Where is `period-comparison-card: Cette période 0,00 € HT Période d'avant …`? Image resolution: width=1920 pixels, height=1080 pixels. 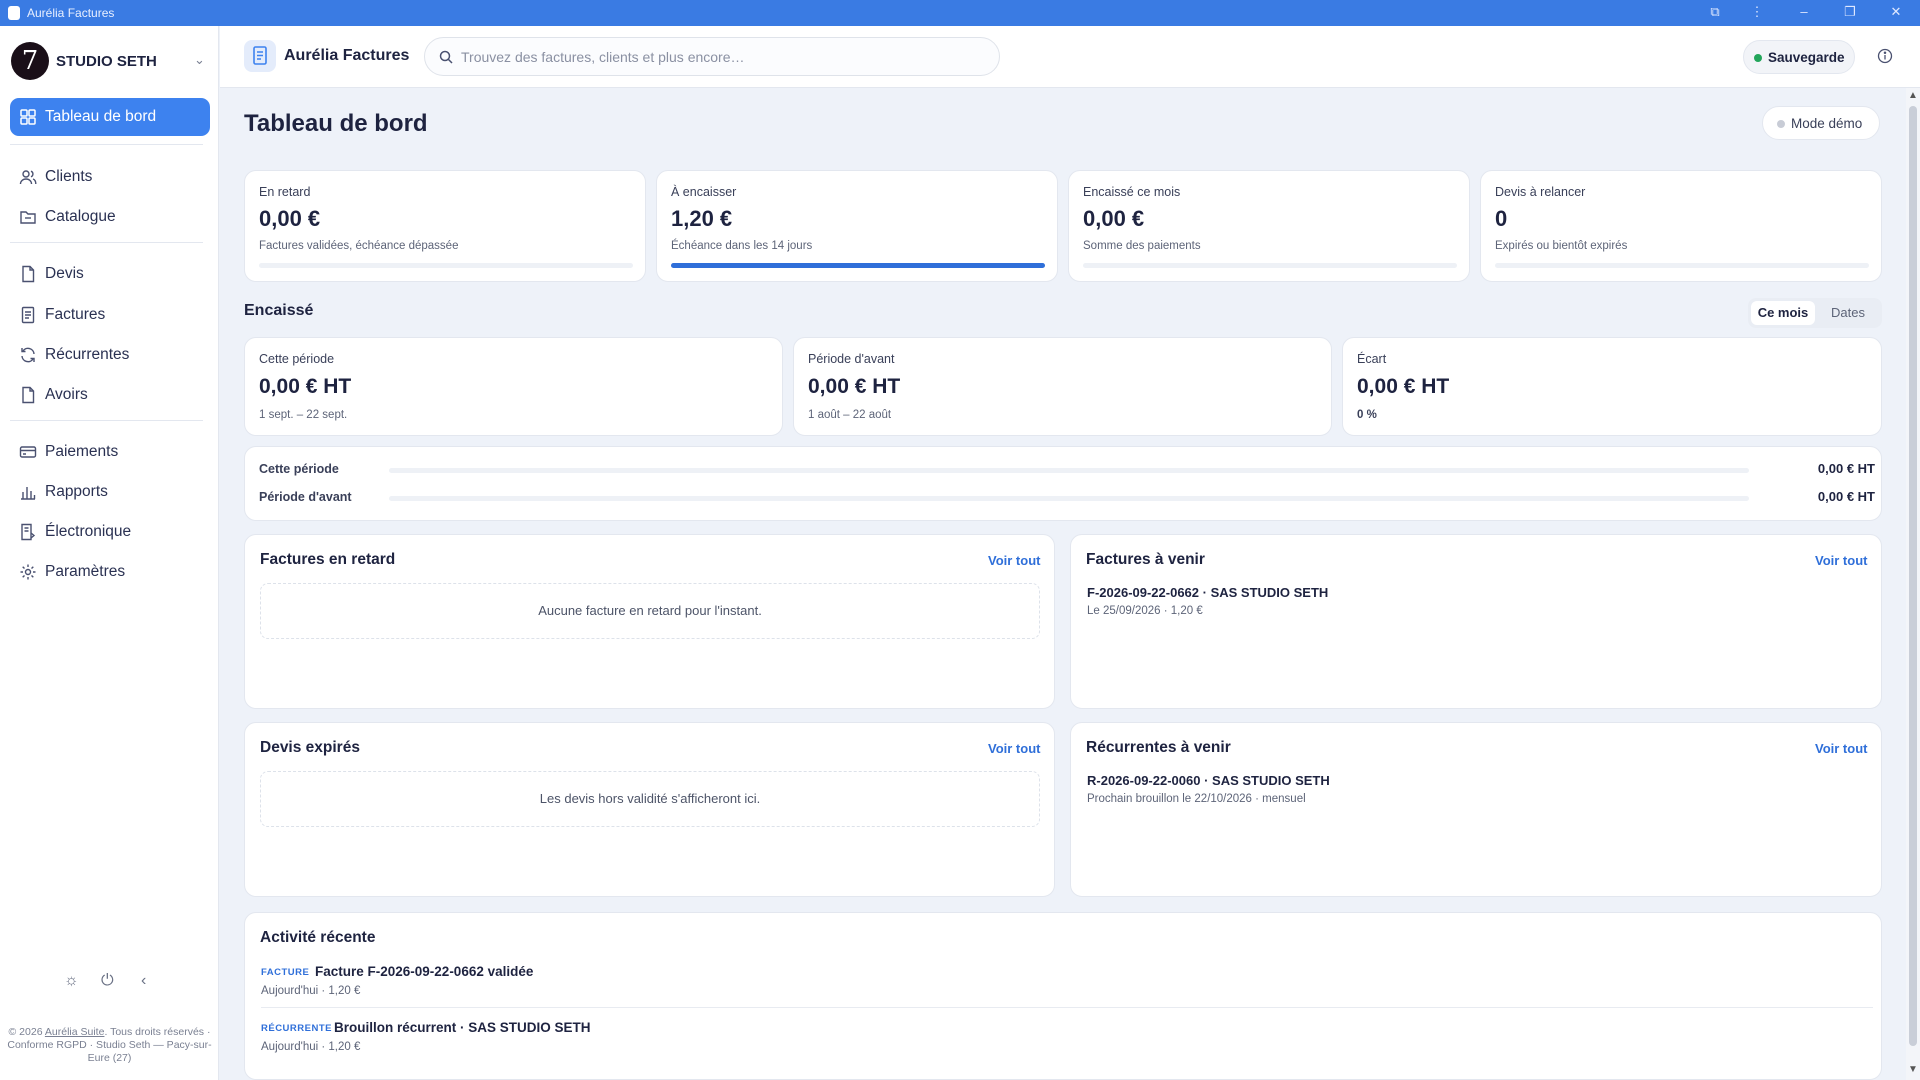
period-comparison-card: Cette période 0,00 € HT Période d'avant … is located at coordinates (1063, 483).